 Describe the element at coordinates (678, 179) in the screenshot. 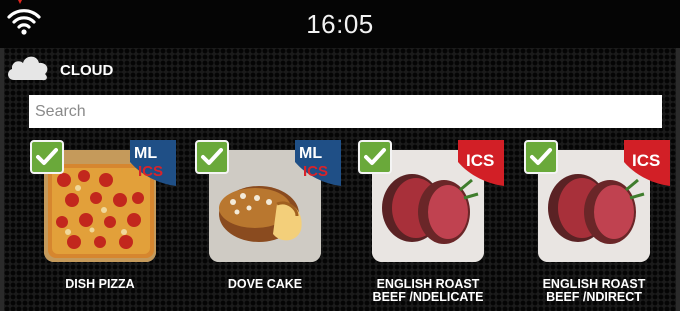

I see `panel-frame-right` at that location.